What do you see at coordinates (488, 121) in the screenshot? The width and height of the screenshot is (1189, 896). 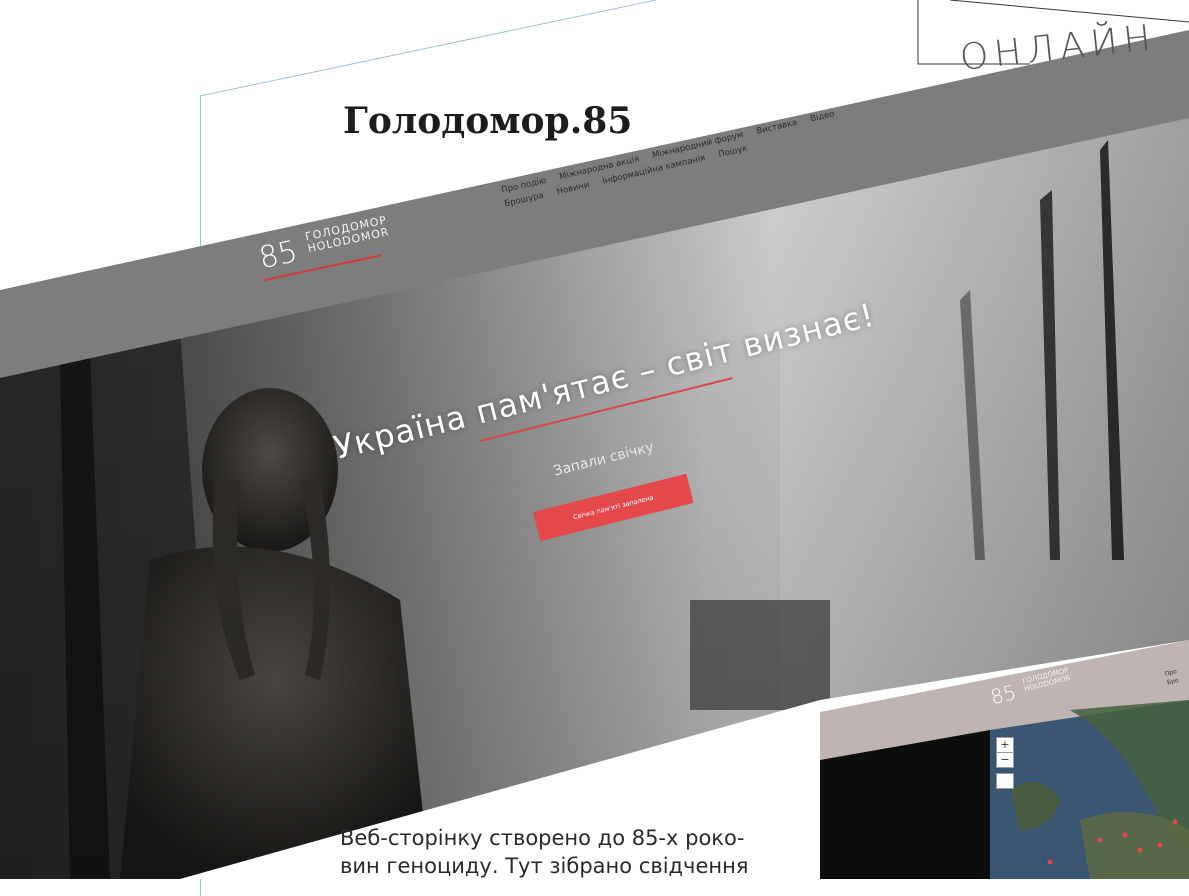 I see `page-title: Голодомор.85` at bounding box center [488, 121].